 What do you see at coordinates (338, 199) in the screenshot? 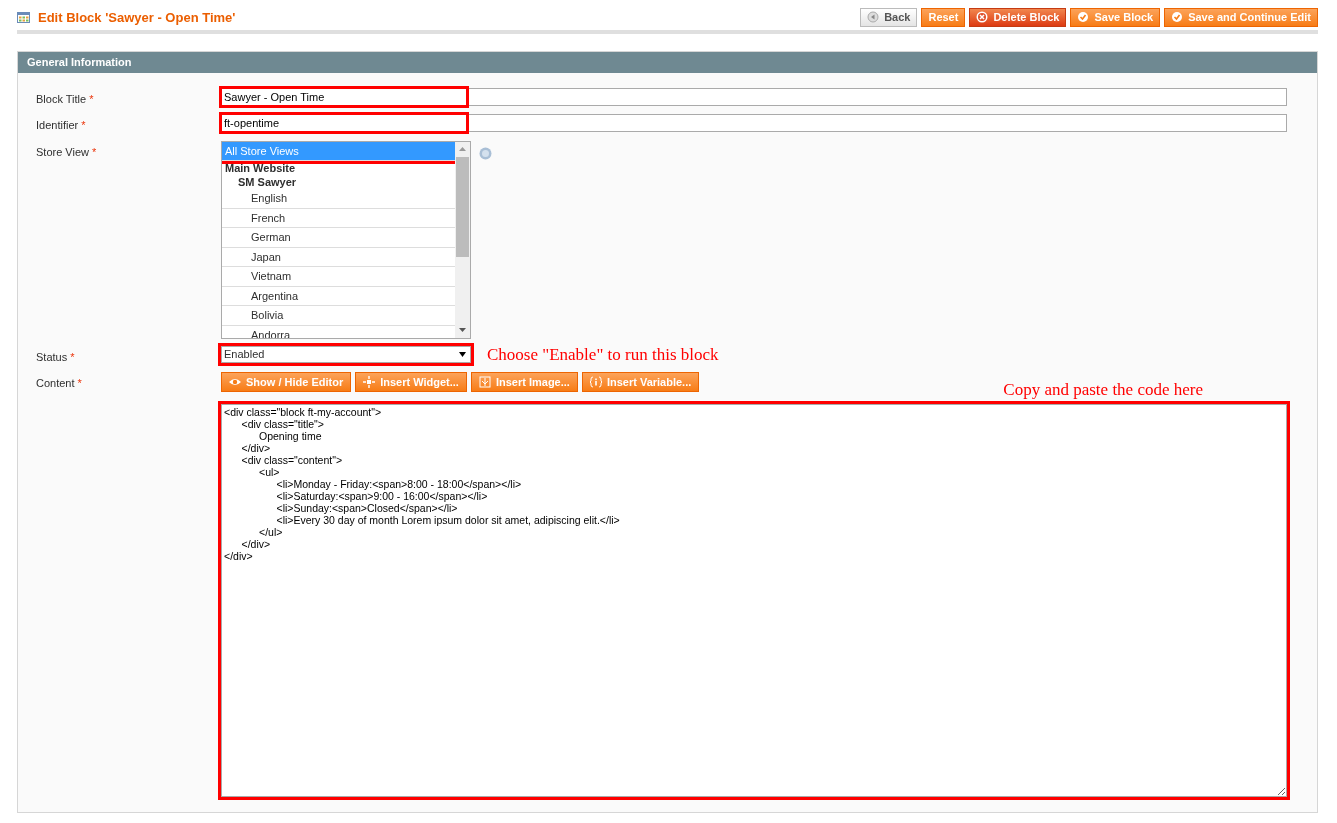
I see `list-option: English` at bounding box center [338, 199].